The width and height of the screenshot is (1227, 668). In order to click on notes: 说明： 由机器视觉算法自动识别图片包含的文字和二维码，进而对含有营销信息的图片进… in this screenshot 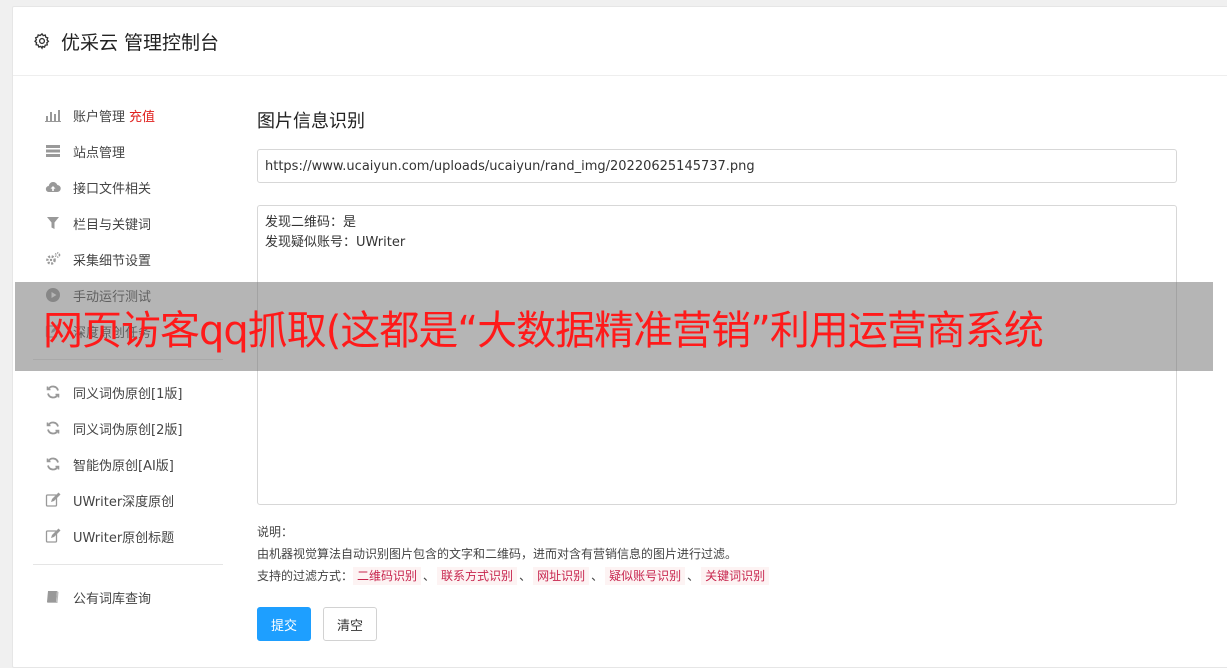, I will do `click(717, 554)`.